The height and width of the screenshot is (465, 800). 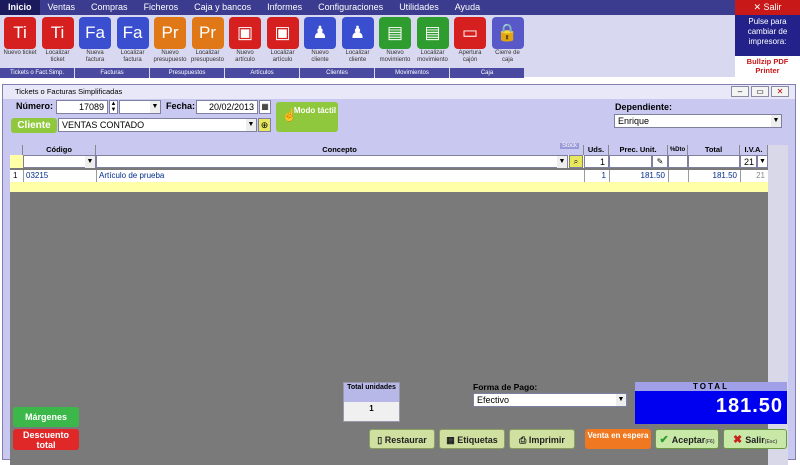 What do you see at coordinates (493, 400) in the screenshot?
I see `forma-pago-value: Efectivo` at bounding box center [493, 400].